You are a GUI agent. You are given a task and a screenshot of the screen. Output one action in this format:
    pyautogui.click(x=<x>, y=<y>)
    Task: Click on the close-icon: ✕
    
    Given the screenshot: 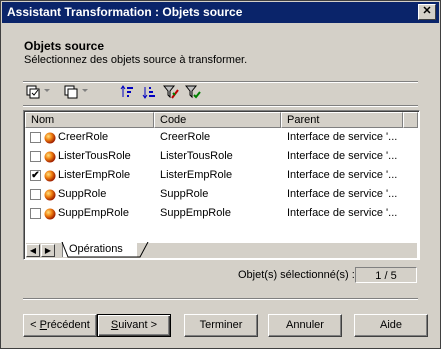 What is the action you would take?
    pyautogui.click(x=427, y=11)
    